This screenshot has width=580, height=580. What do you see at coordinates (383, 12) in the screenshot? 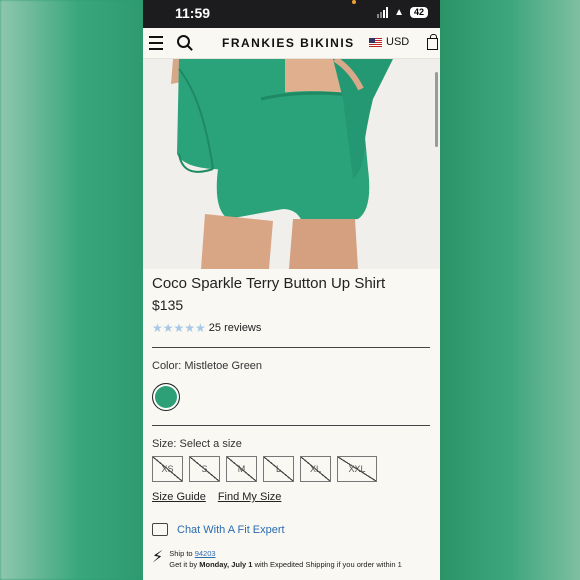
I see `cellular-signal-icon` at bounding box center [383, 12].